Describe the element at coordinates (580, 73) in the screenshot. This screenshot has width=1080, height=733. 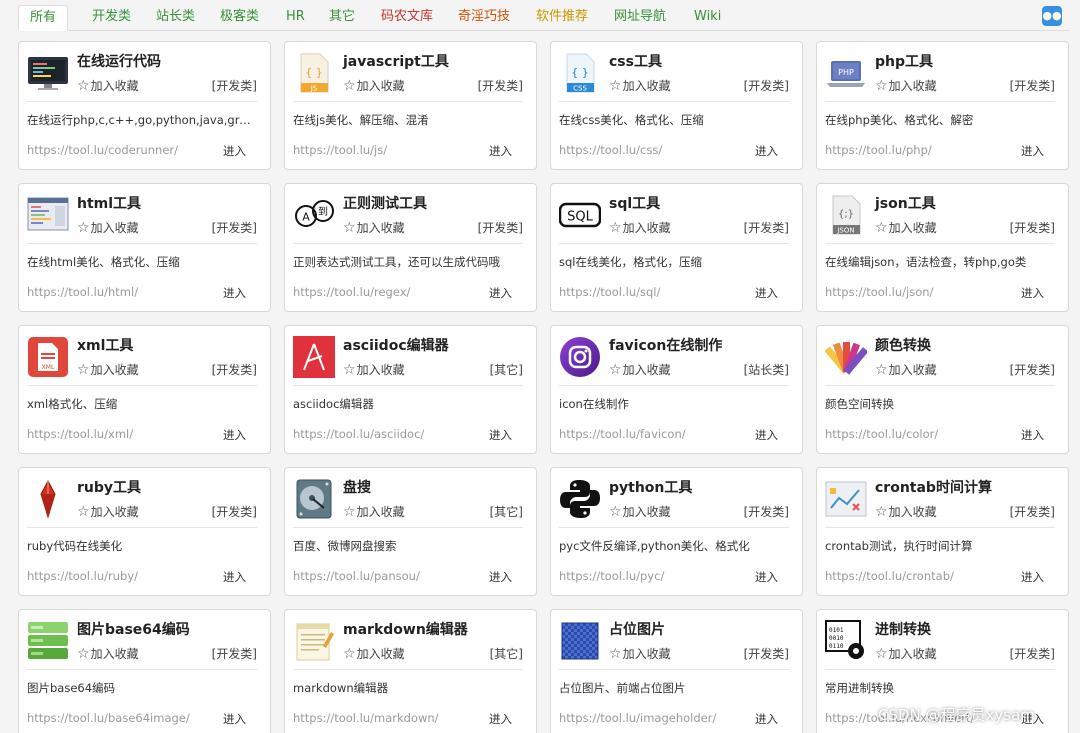
I see `css-file-icon: { } CSS` at that location.